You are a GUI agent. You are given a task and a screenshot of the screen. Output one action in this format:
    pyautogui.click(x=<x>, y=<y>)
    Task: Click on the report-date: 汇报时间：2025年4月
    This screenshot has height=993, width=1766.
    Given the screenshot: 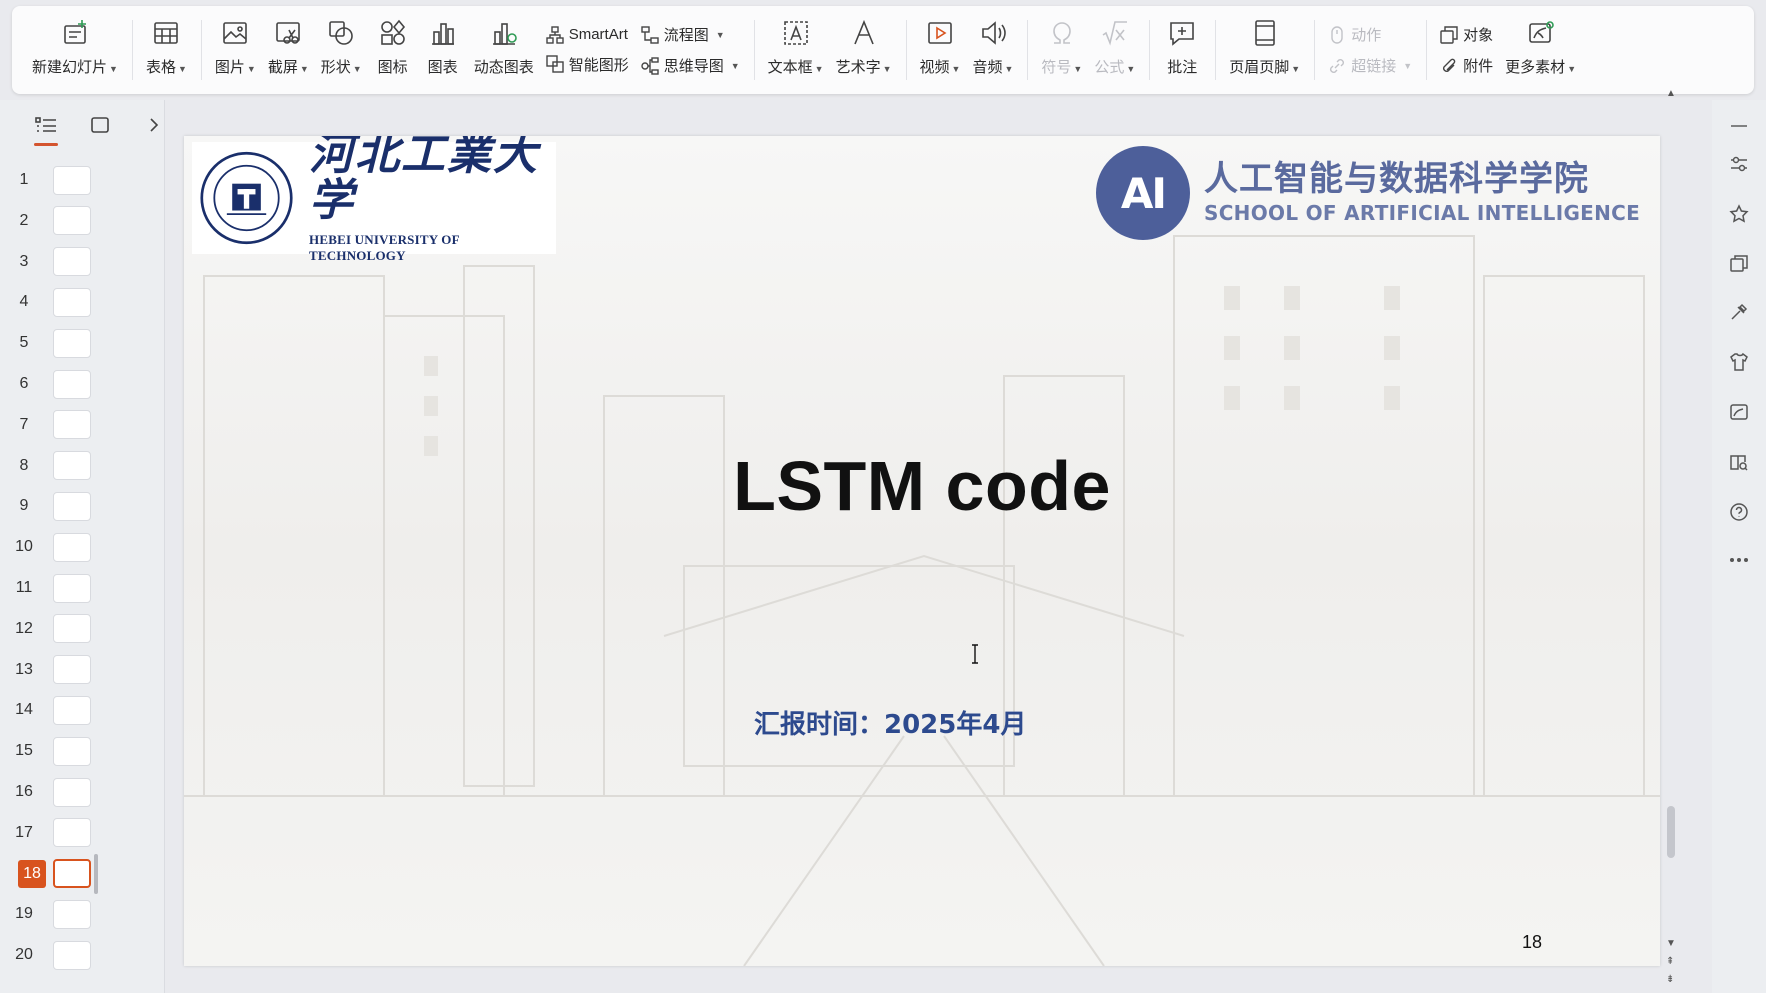 What is the action you would take?
    pyautogui.click(x=890, y=722)
    